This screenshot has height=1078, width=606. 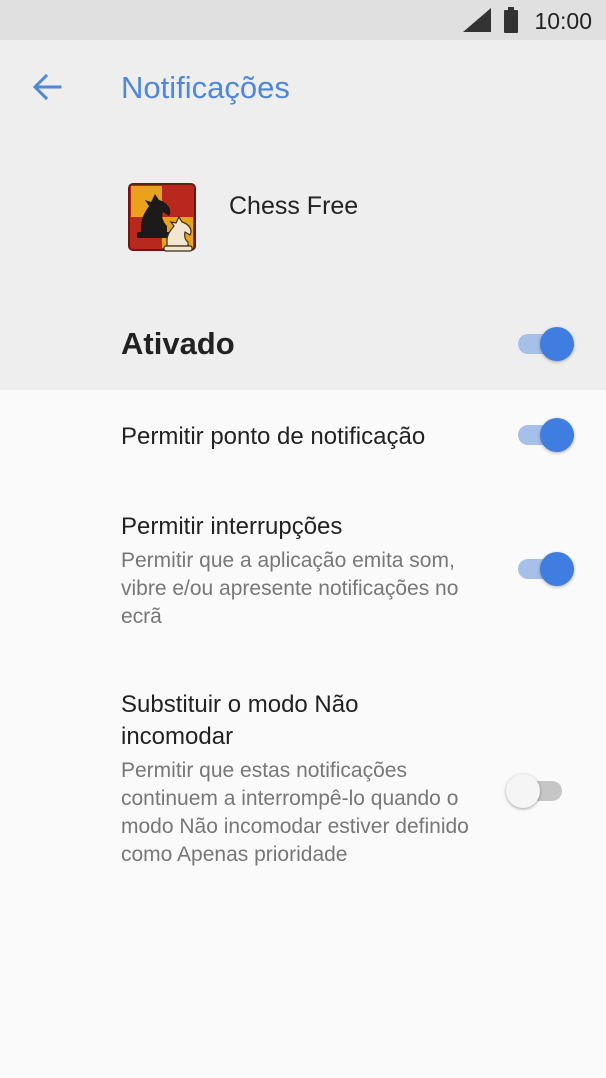 What do you see at coordinates (47, 87) in the screenshot?
I see `arrow-left-icon` at bounding box center [47, 87].